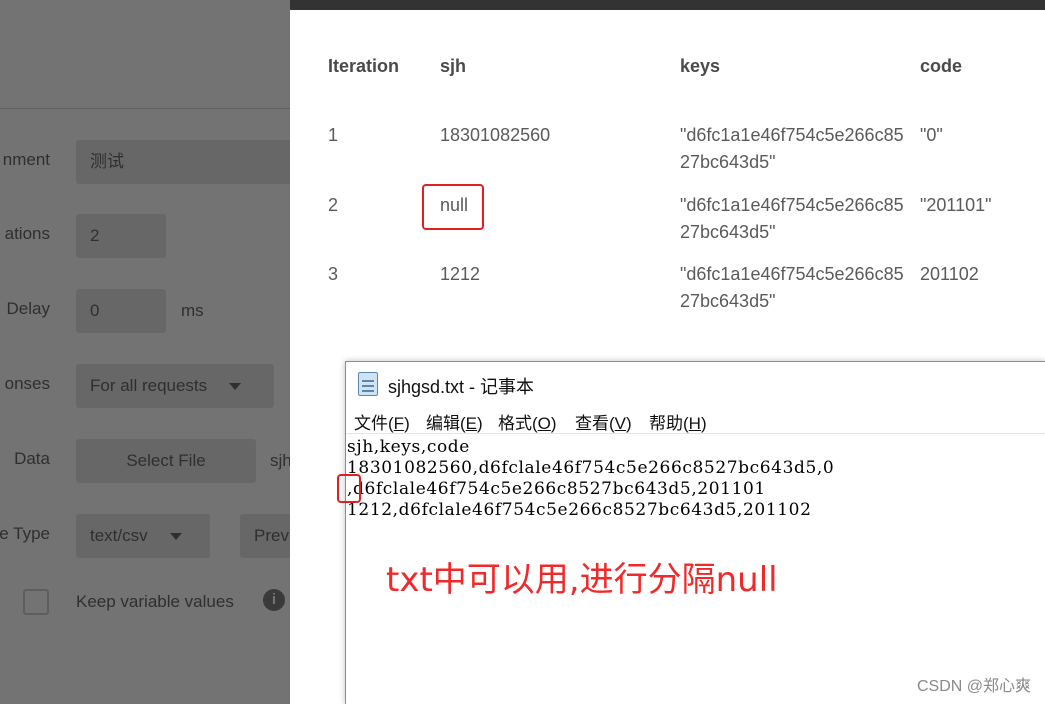  Describe the element at coordinates (556, 489) in the screenshot. I see `text-line: ,d6fclale46f754c5e266c8527bc643d5,201101` at that location.